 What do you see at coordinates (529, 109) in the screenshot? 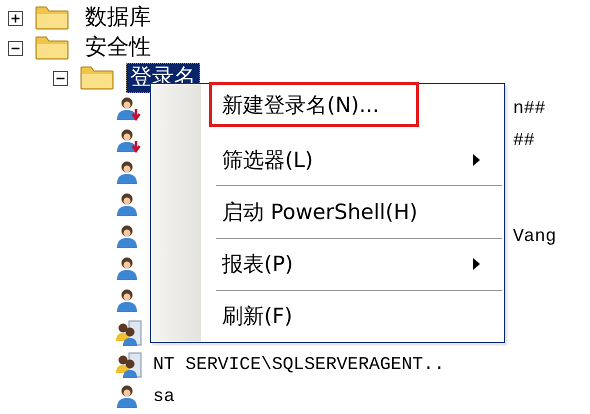
I see `login-name: n##` at bounding box center [529, 109].